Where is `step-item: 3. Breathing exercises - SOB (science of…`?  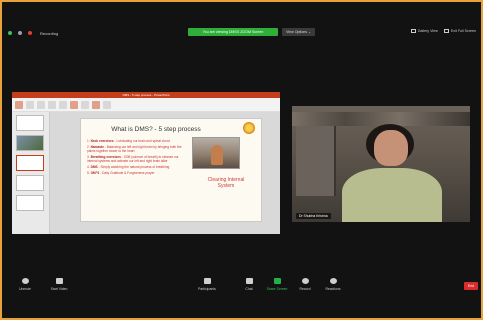 step-item: 3. Breathing exercises - SOB (science of… is located at coordinates (138, 159).